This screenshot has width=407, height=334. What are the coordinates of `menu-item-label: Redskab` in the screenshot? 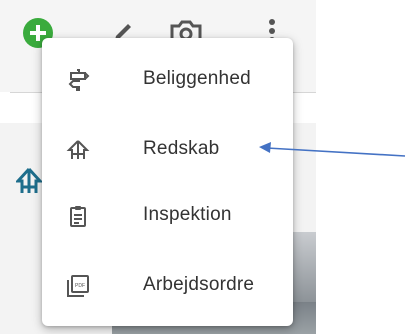 It's located at (181, 148).